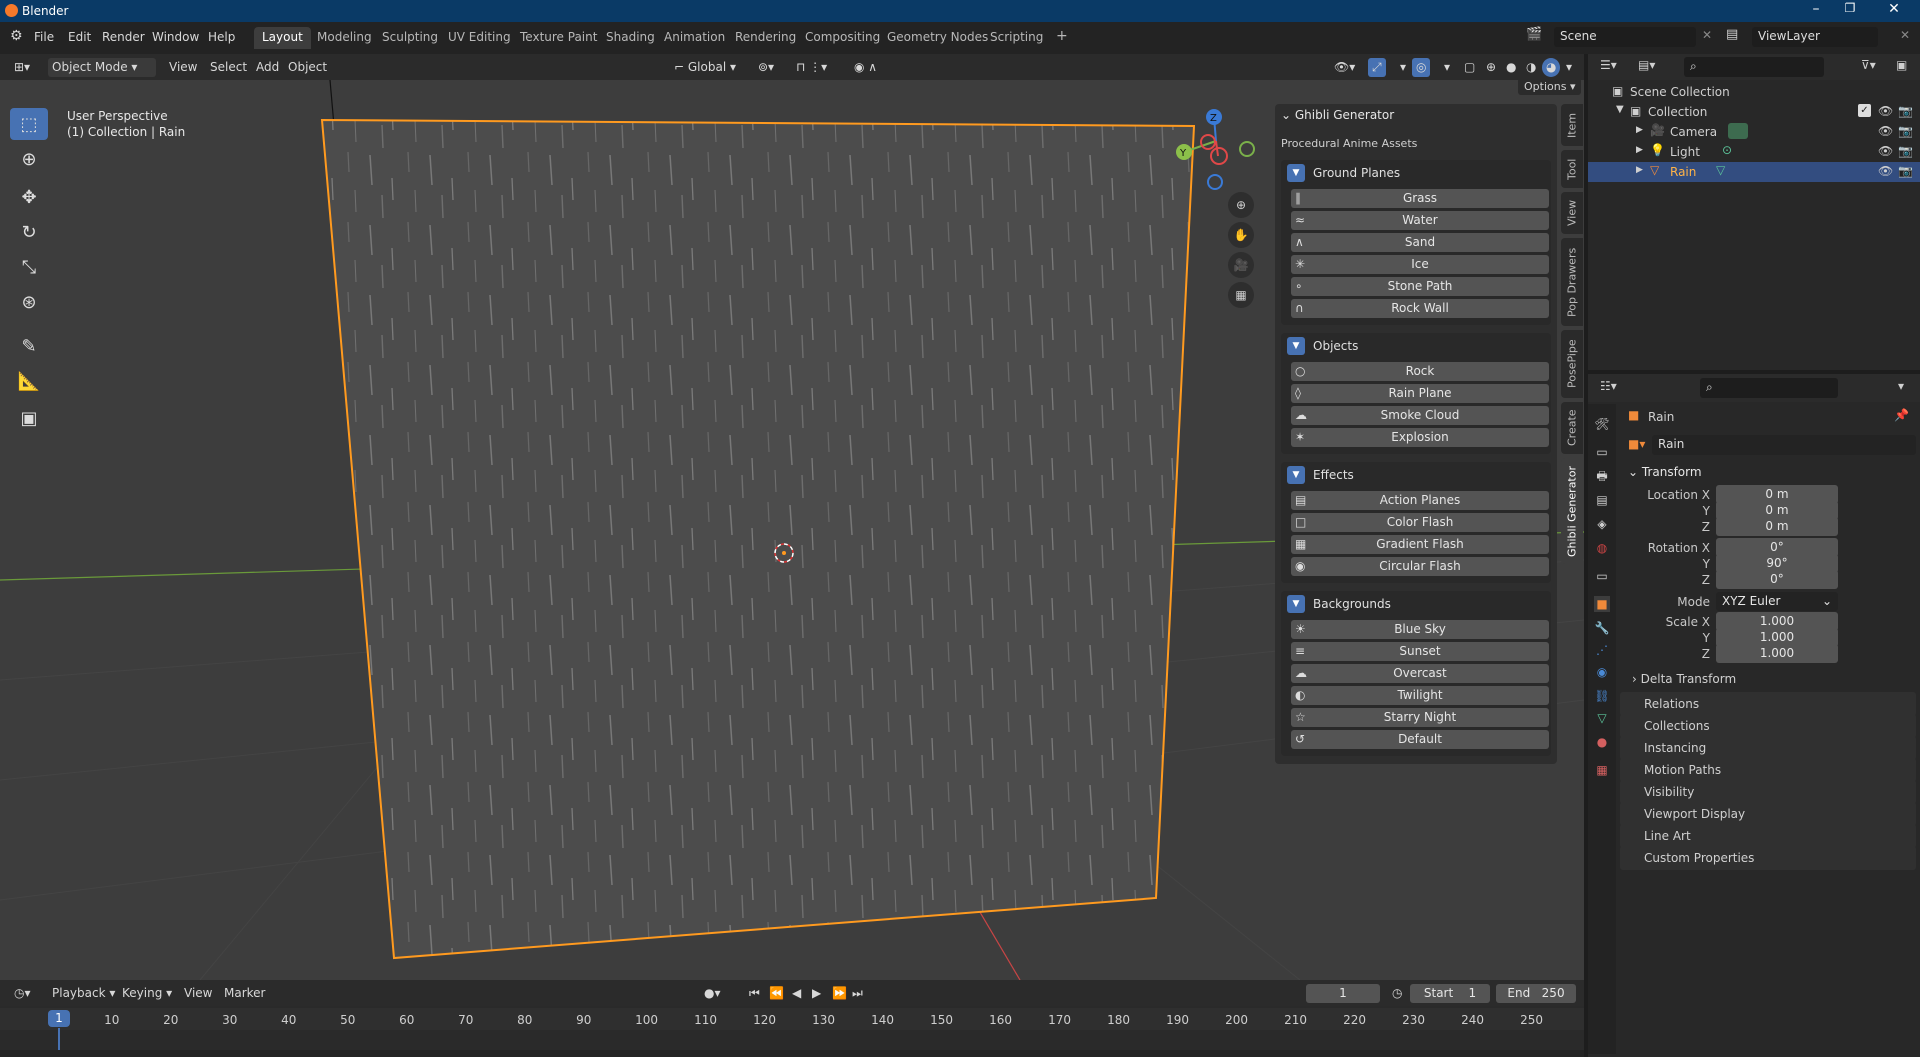 This screenshot has height=1057, width=1920. Describe the element at coordinates (479, 38) in the screenshot. I see `tab-uv-editing: UV Editing` at that location.